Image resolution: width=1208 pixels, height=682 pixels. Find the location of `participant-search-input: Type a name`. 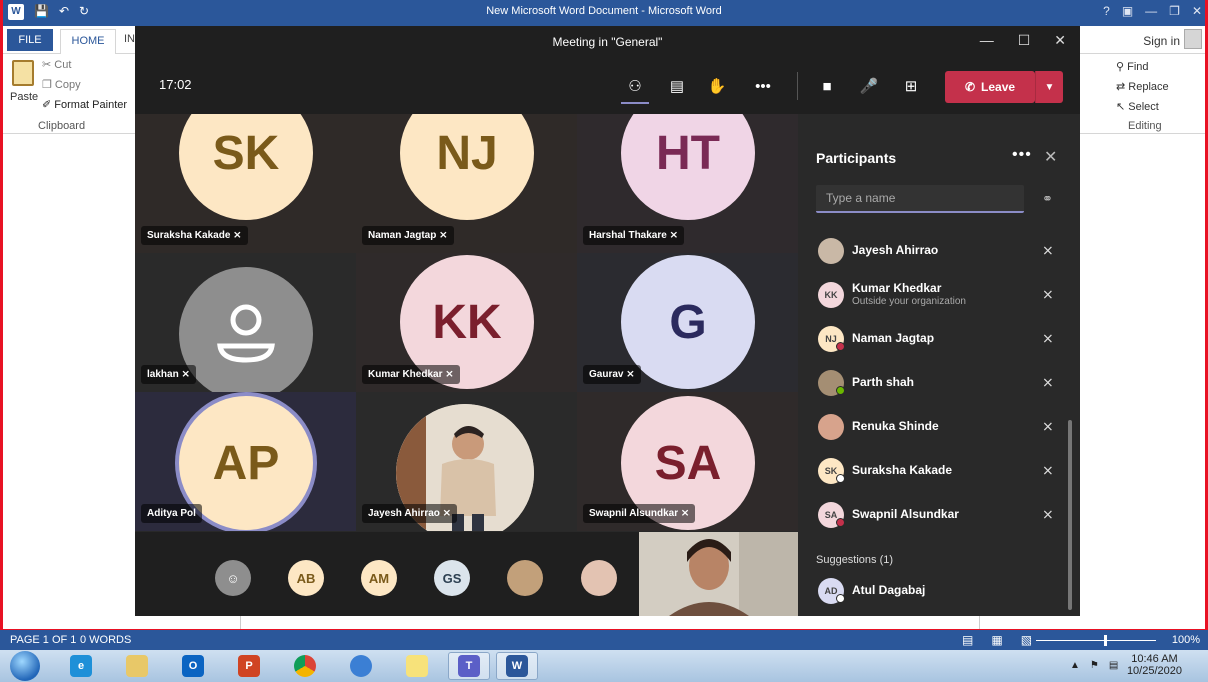

participant-search-input: Type a name is located at coordinates (920, 199).